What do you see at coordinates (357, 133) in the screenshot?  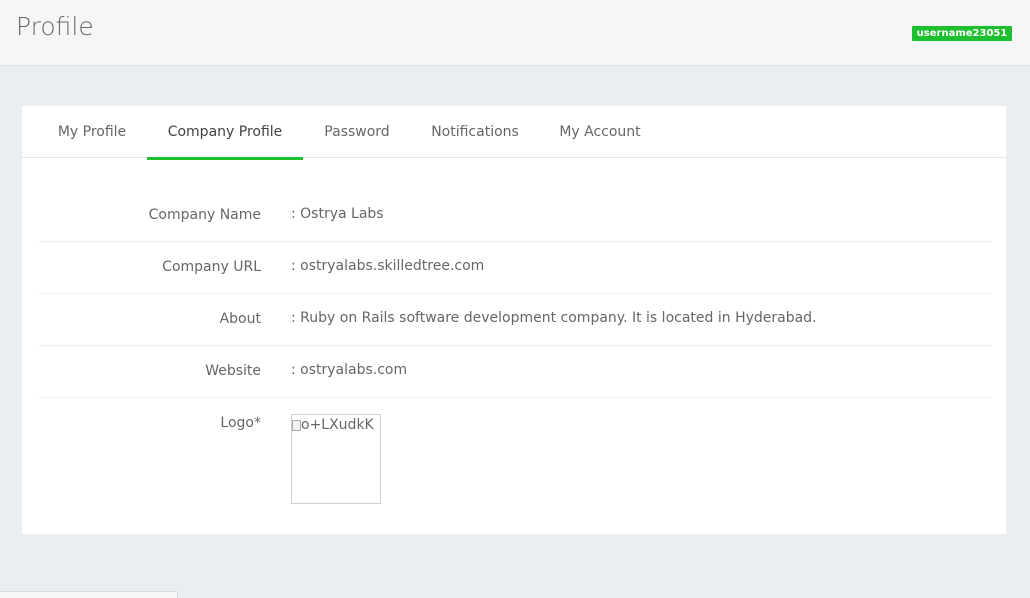 I see `tab-password: Password` at bounding box center [357, 133].